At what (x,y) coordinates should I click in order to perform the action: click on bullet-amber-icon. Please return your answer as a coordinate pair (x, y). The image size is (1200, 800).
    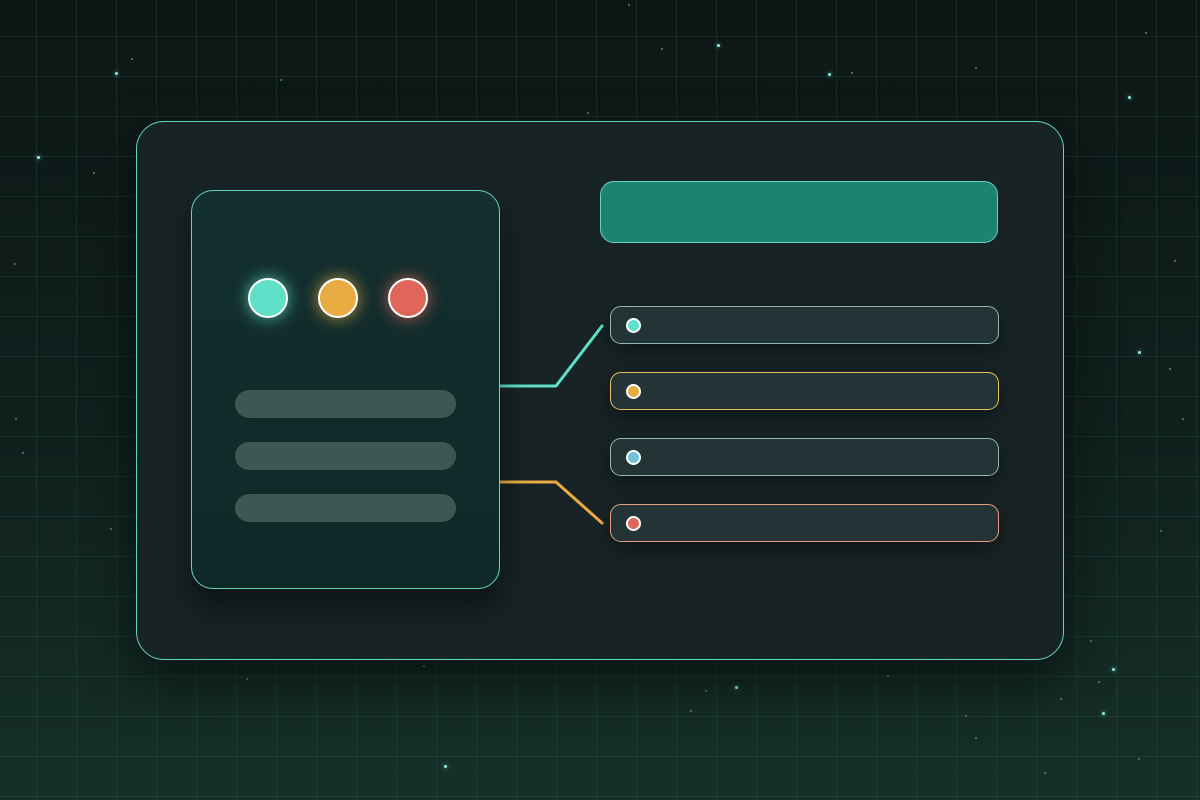
    Looking at the image, I should click on (633, 391).